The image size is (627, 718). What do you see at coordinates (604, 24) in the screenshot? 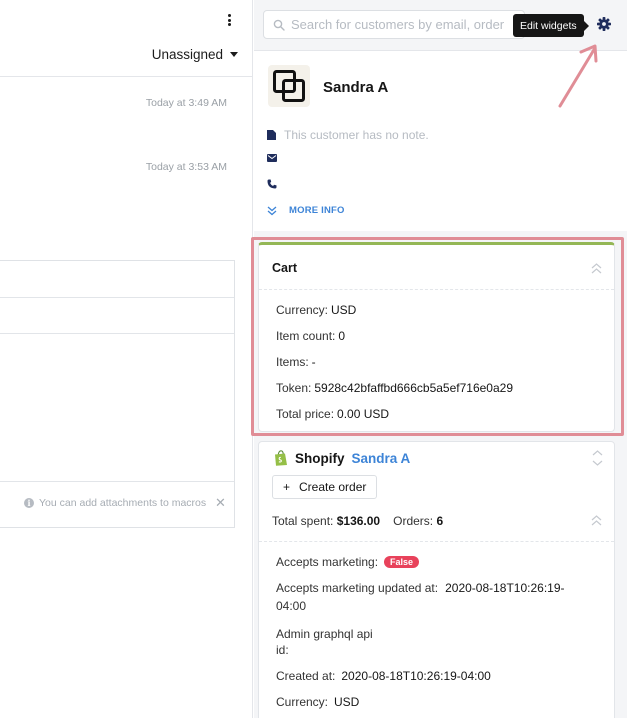
I see `gear-icon` at bounding box center [604, 24].